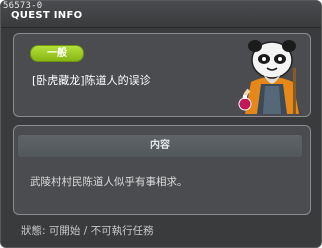  I want to click on content-header: 内容, so click(160, 146).